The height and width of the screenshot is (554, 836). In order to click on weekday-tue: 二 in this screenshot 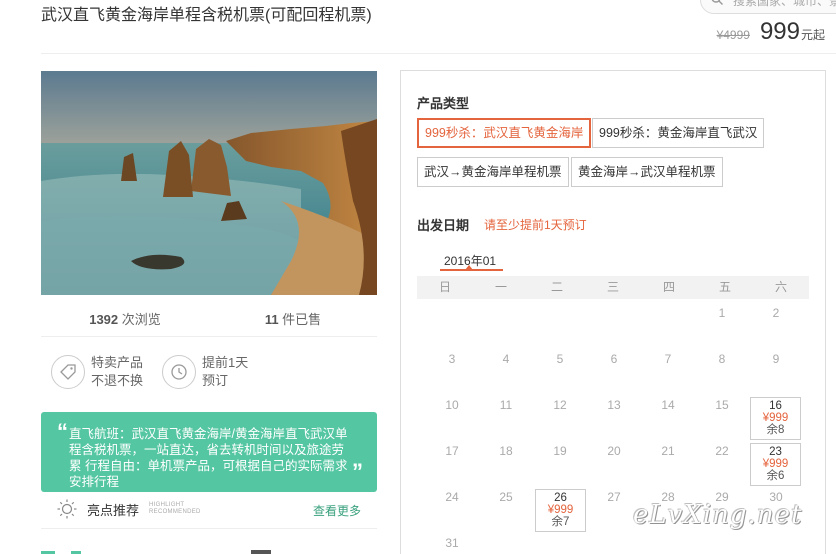, I will do `click(556, 287)`.